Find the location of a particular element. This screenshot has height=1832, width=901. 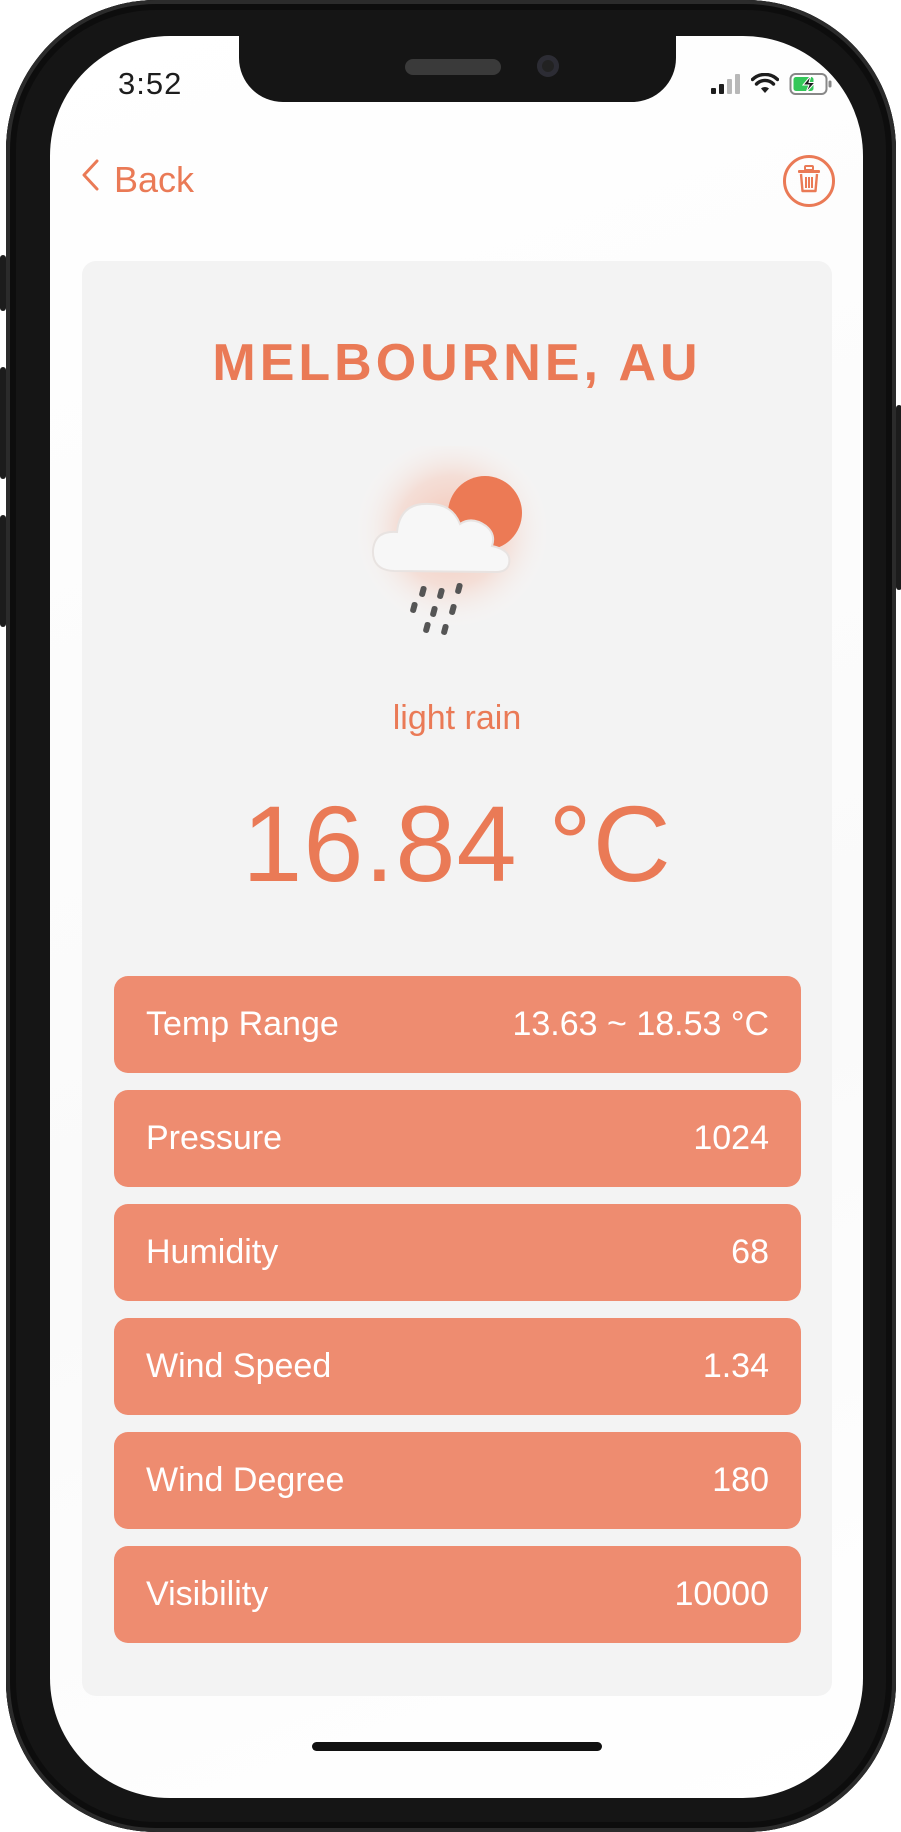

back-button: Back is located at coordinates (137, 179).